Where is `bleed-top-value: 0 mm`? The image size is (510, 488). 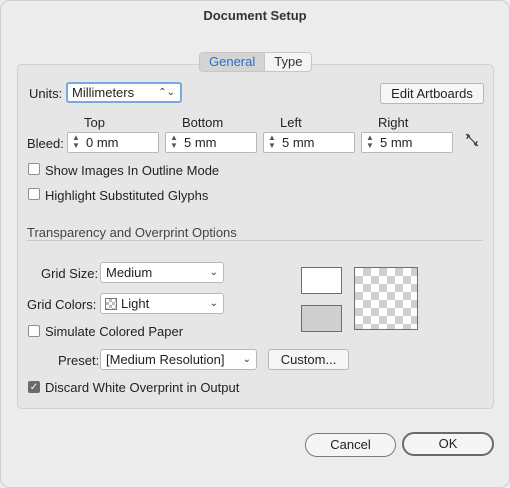 bleed-top-value: 0 mm is located at coordinates (102, 142).